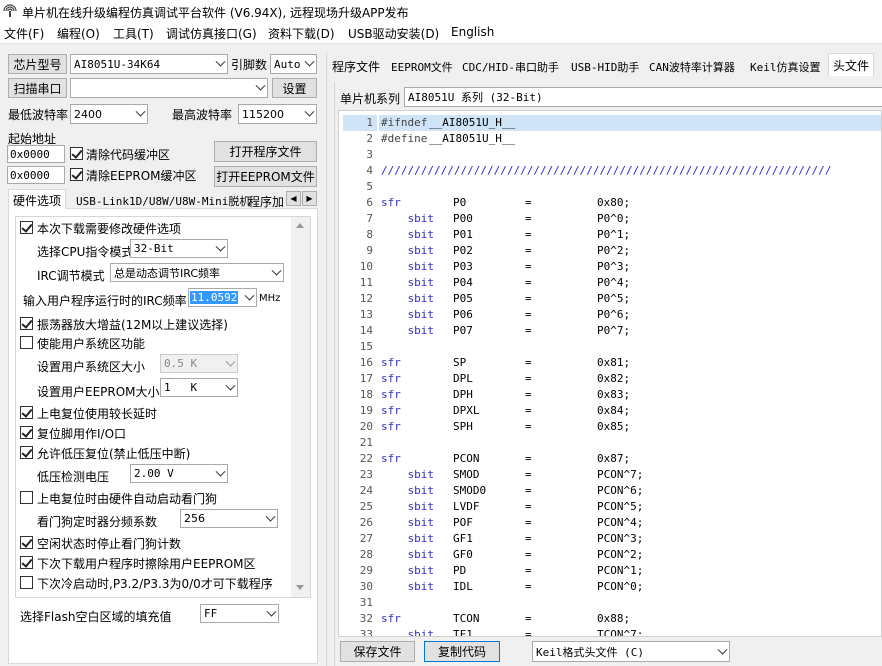  What do you see at coordinates (466, 474) in the screenshot?
I see `code-identifier: SMOD` at bounding box center [466, 474].